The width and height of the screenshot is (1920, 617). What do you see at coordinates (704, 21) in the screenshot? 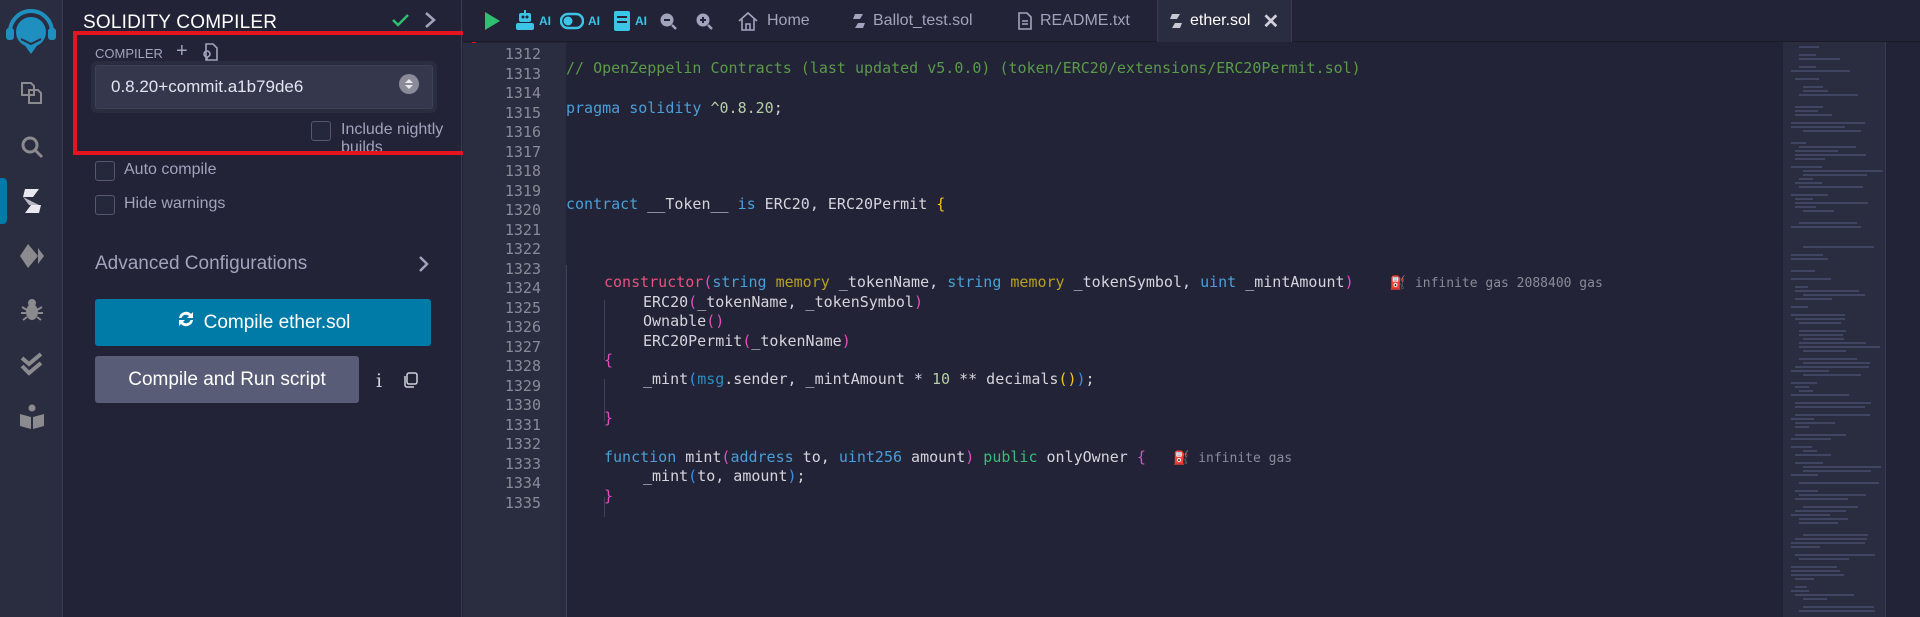
I see `zoom-in-button` at bounding box center [704, 21].